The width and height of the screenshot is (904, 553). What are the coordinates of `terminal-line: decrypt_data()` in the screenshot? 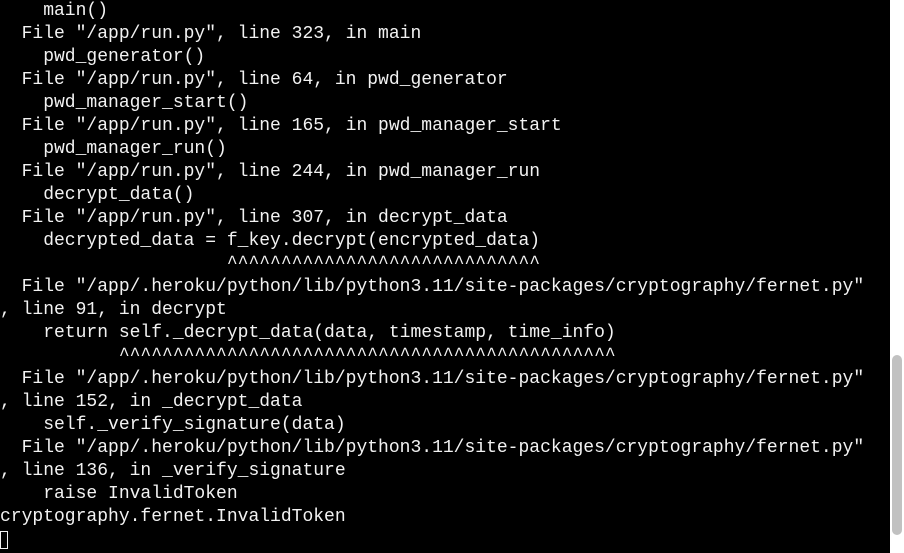 It's located at (97, 195).